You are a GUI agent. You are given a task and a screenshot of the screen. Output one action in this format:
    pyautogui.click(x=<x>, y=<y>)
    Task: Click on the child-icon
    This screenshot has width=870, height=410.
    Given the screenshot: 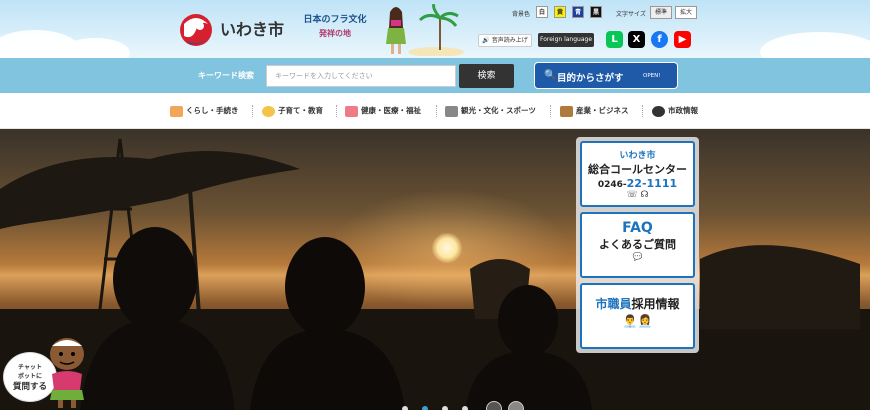 What is the action you would take?
    pyautogui.click(x=268, y=111)
    